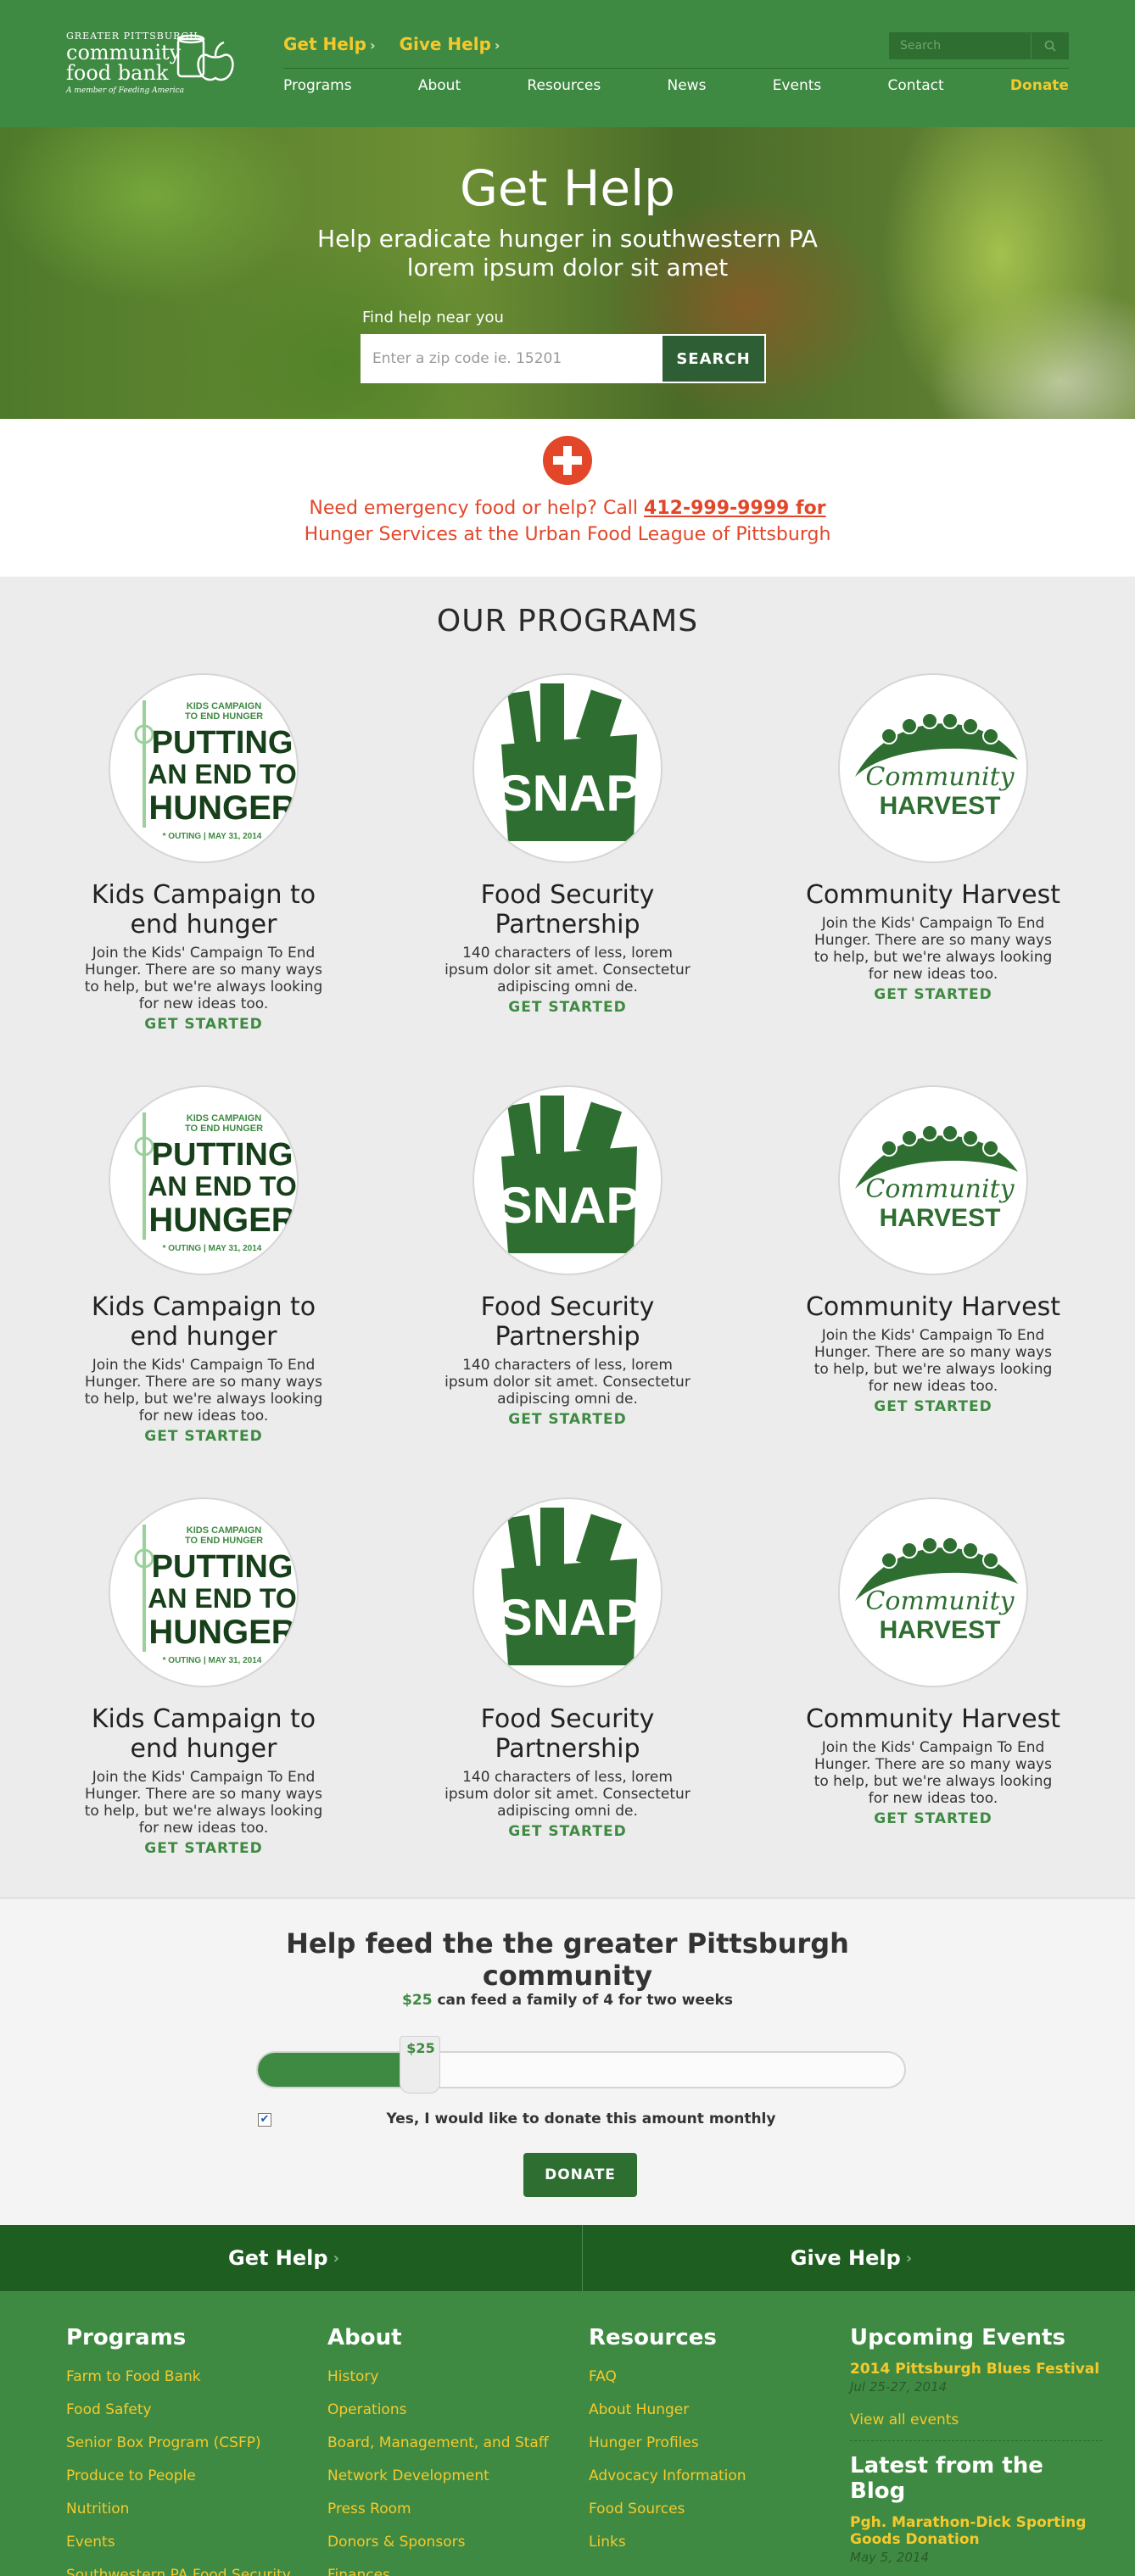 The image size is (1135, 2576). What do you see at coordinates (846, 2258) in the screenshot?
I see `band-give-help-label: Give Help` at bounding box center [846, 2258].